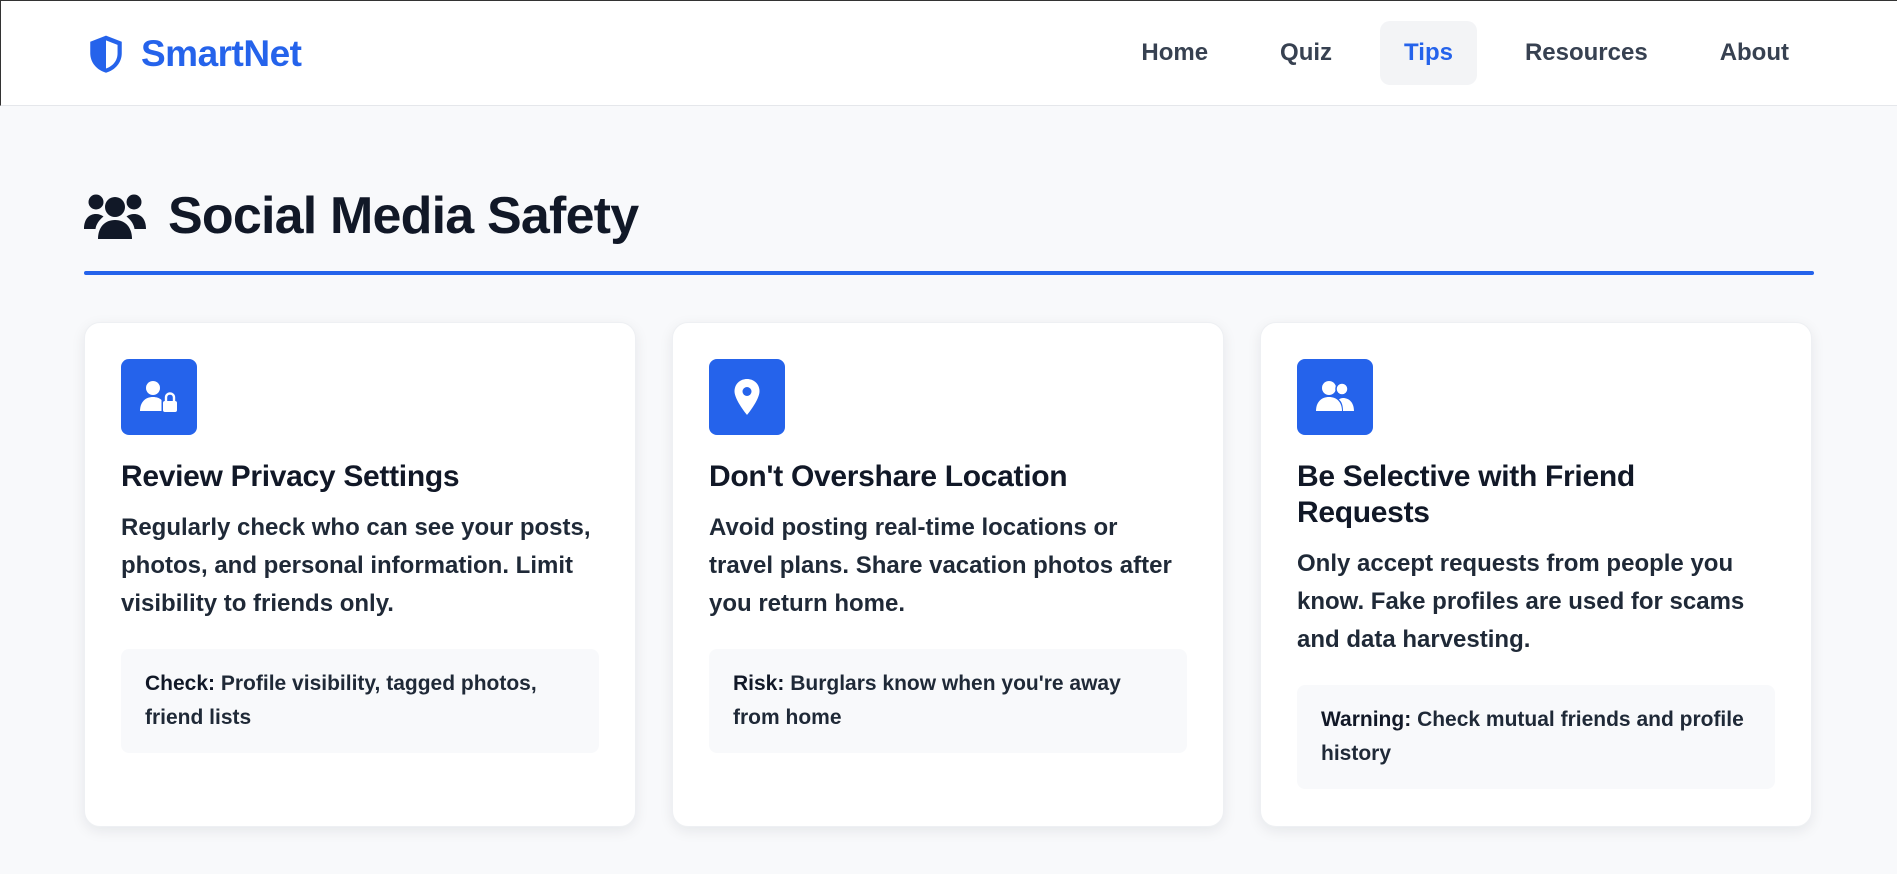 This screenshot has height=874, width=1897. What do you see at coordinates (106, 54) in the screenshot?
I see `shield-icon` at bounding box center [106, 54].